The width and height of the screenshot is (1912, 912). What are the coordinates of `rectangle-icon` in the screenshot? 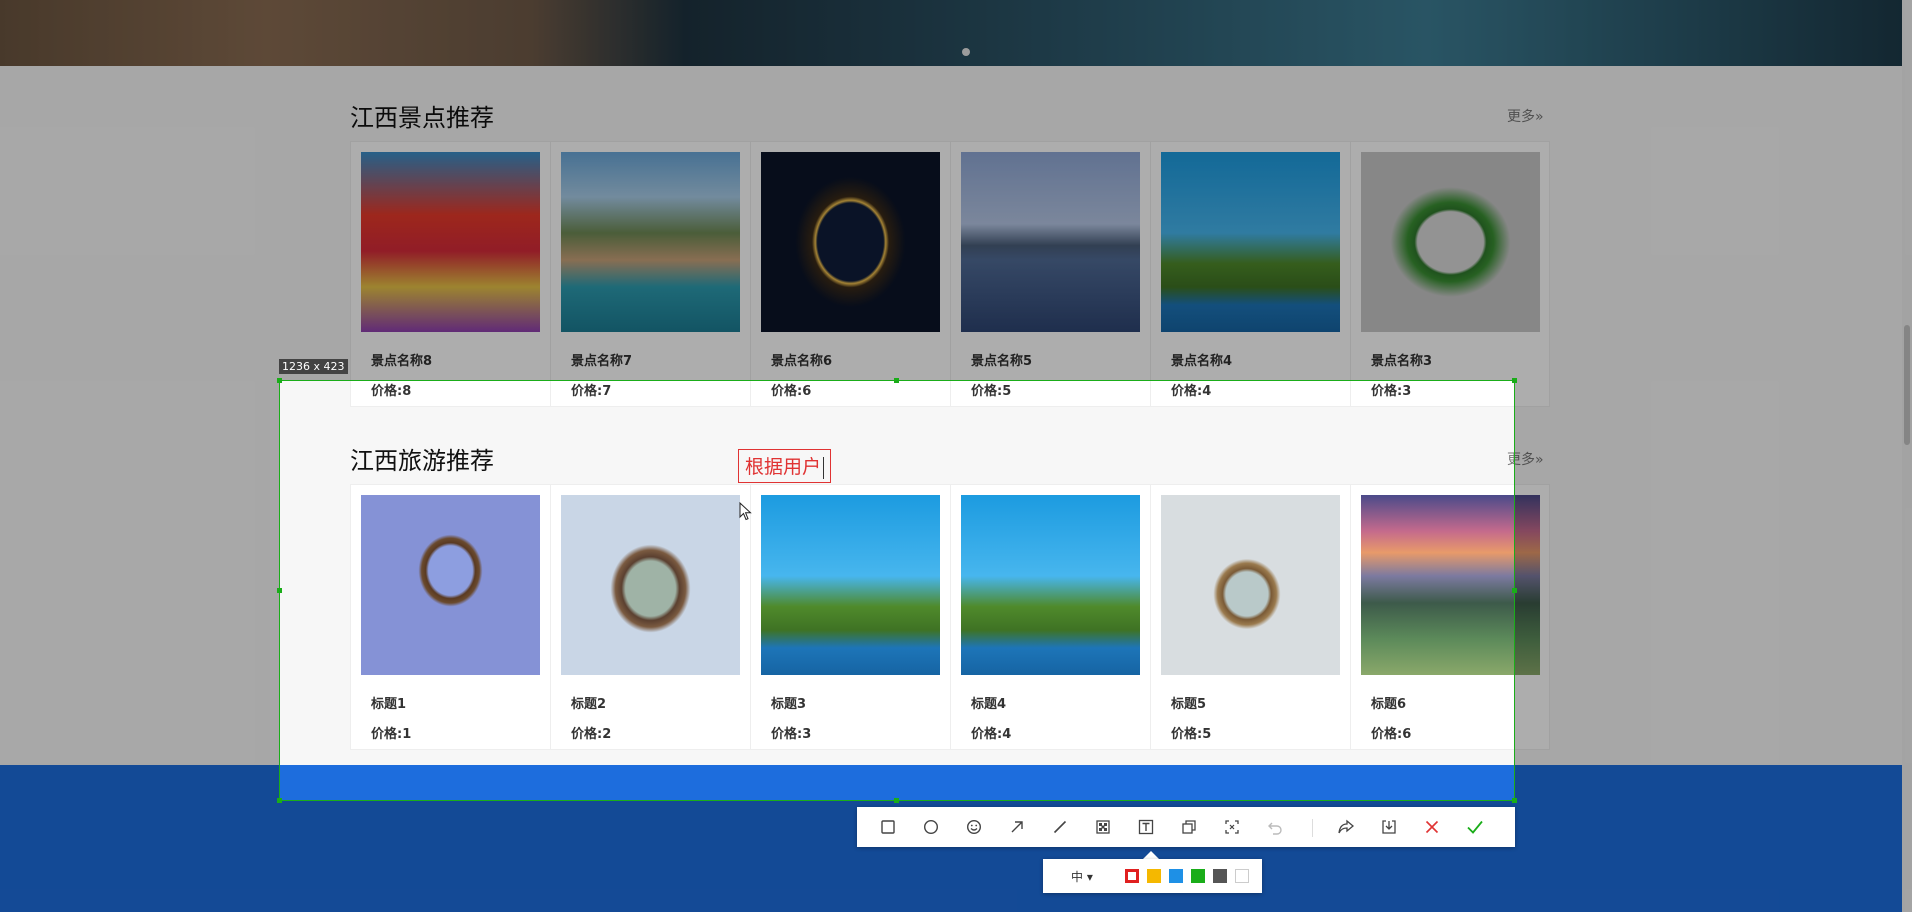 It's located at (888, 827).